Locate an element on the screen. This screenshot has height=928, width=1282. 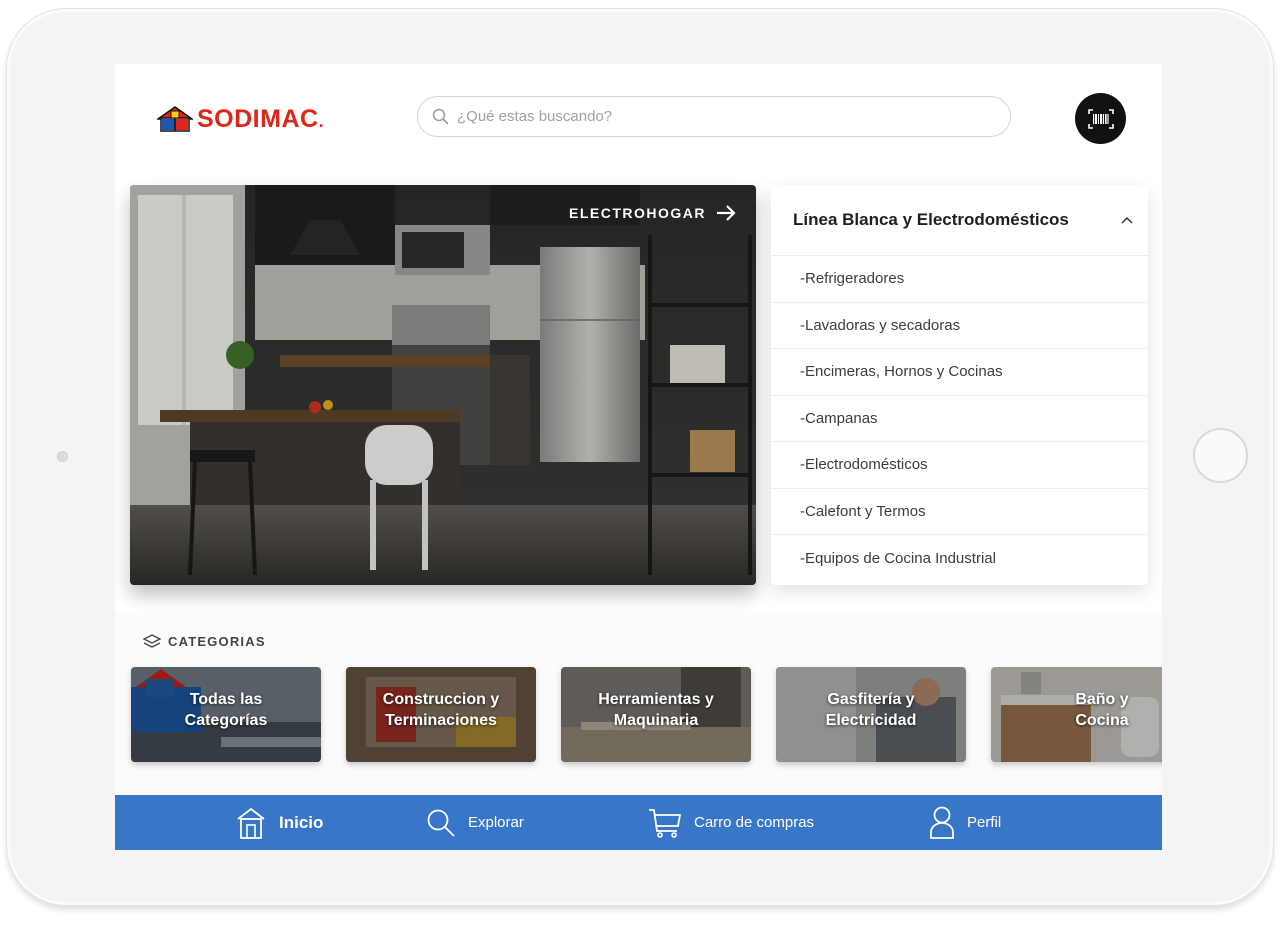
category-card-gasfiteria: Gasfitería y Electricidad is located at coordinates (871, 714).